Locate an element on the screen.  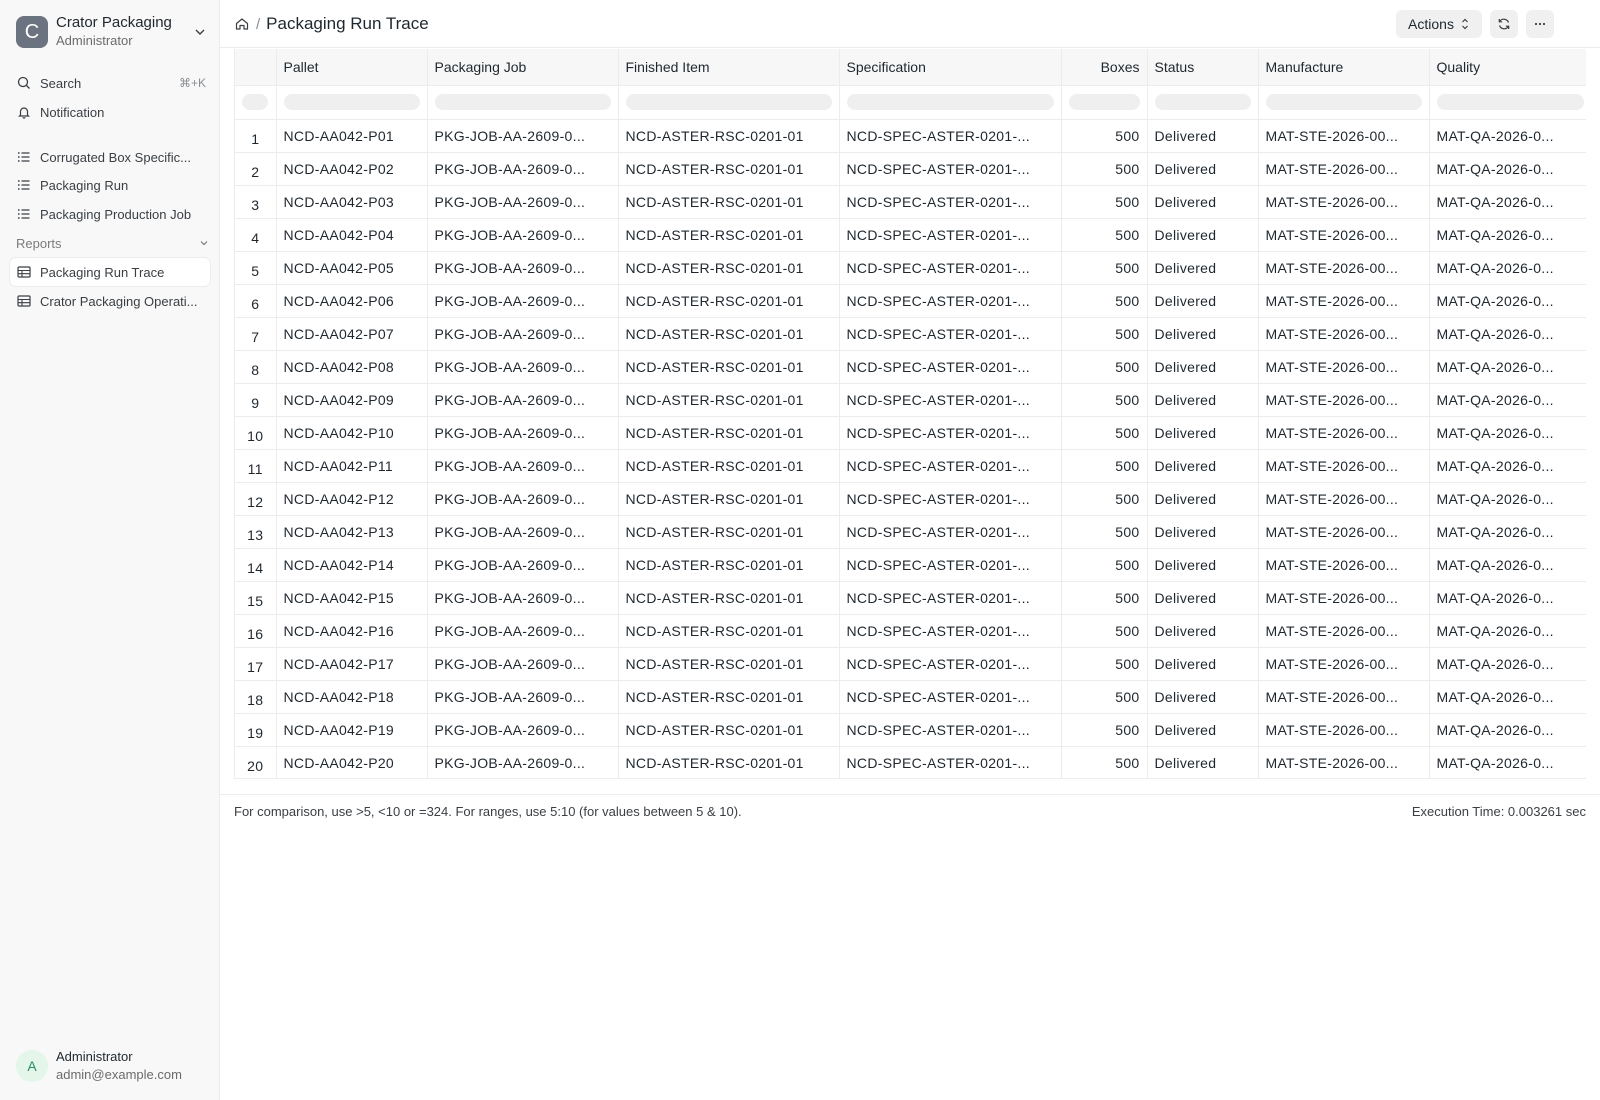
table-cell: NCD-AA042-P05 is located at coordinates (352, 268).